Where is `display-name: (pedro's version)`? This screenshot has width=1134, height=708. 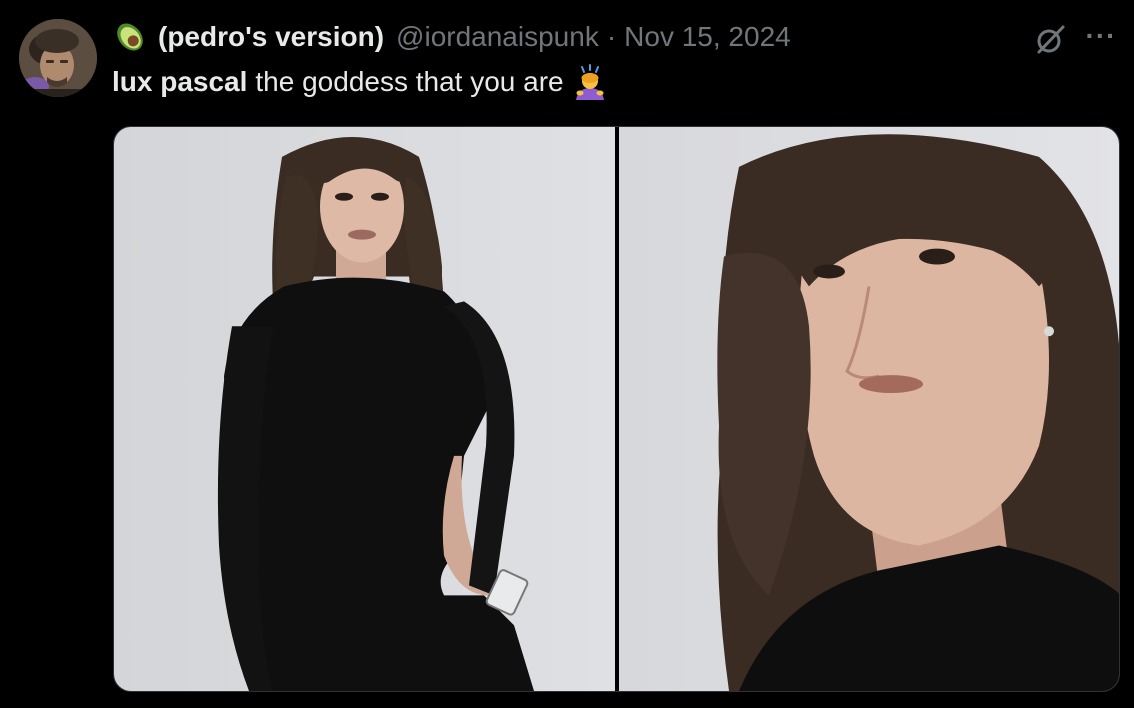 display-name: (pedro's version) is located at coordinates (271, 37).